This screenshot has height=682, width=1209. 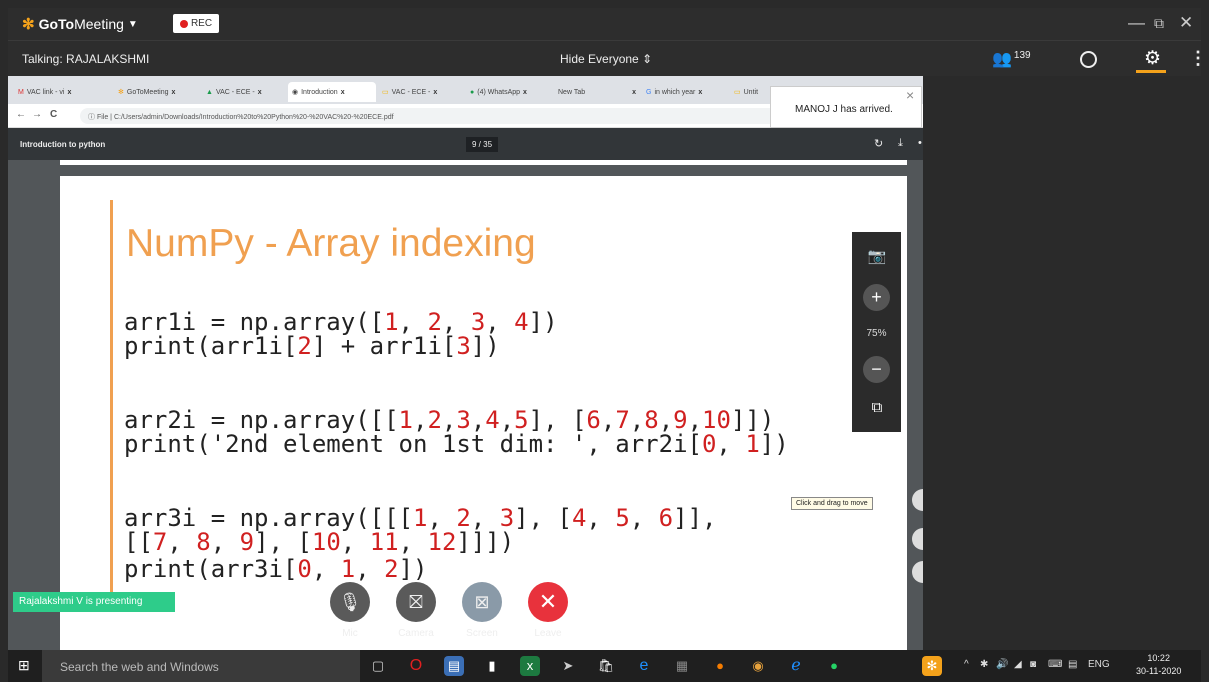 What do you see at coordinates (1152, 58) in the screenshot?
I see `gear-icon: ⚙` at bounding box center [1152, 58].